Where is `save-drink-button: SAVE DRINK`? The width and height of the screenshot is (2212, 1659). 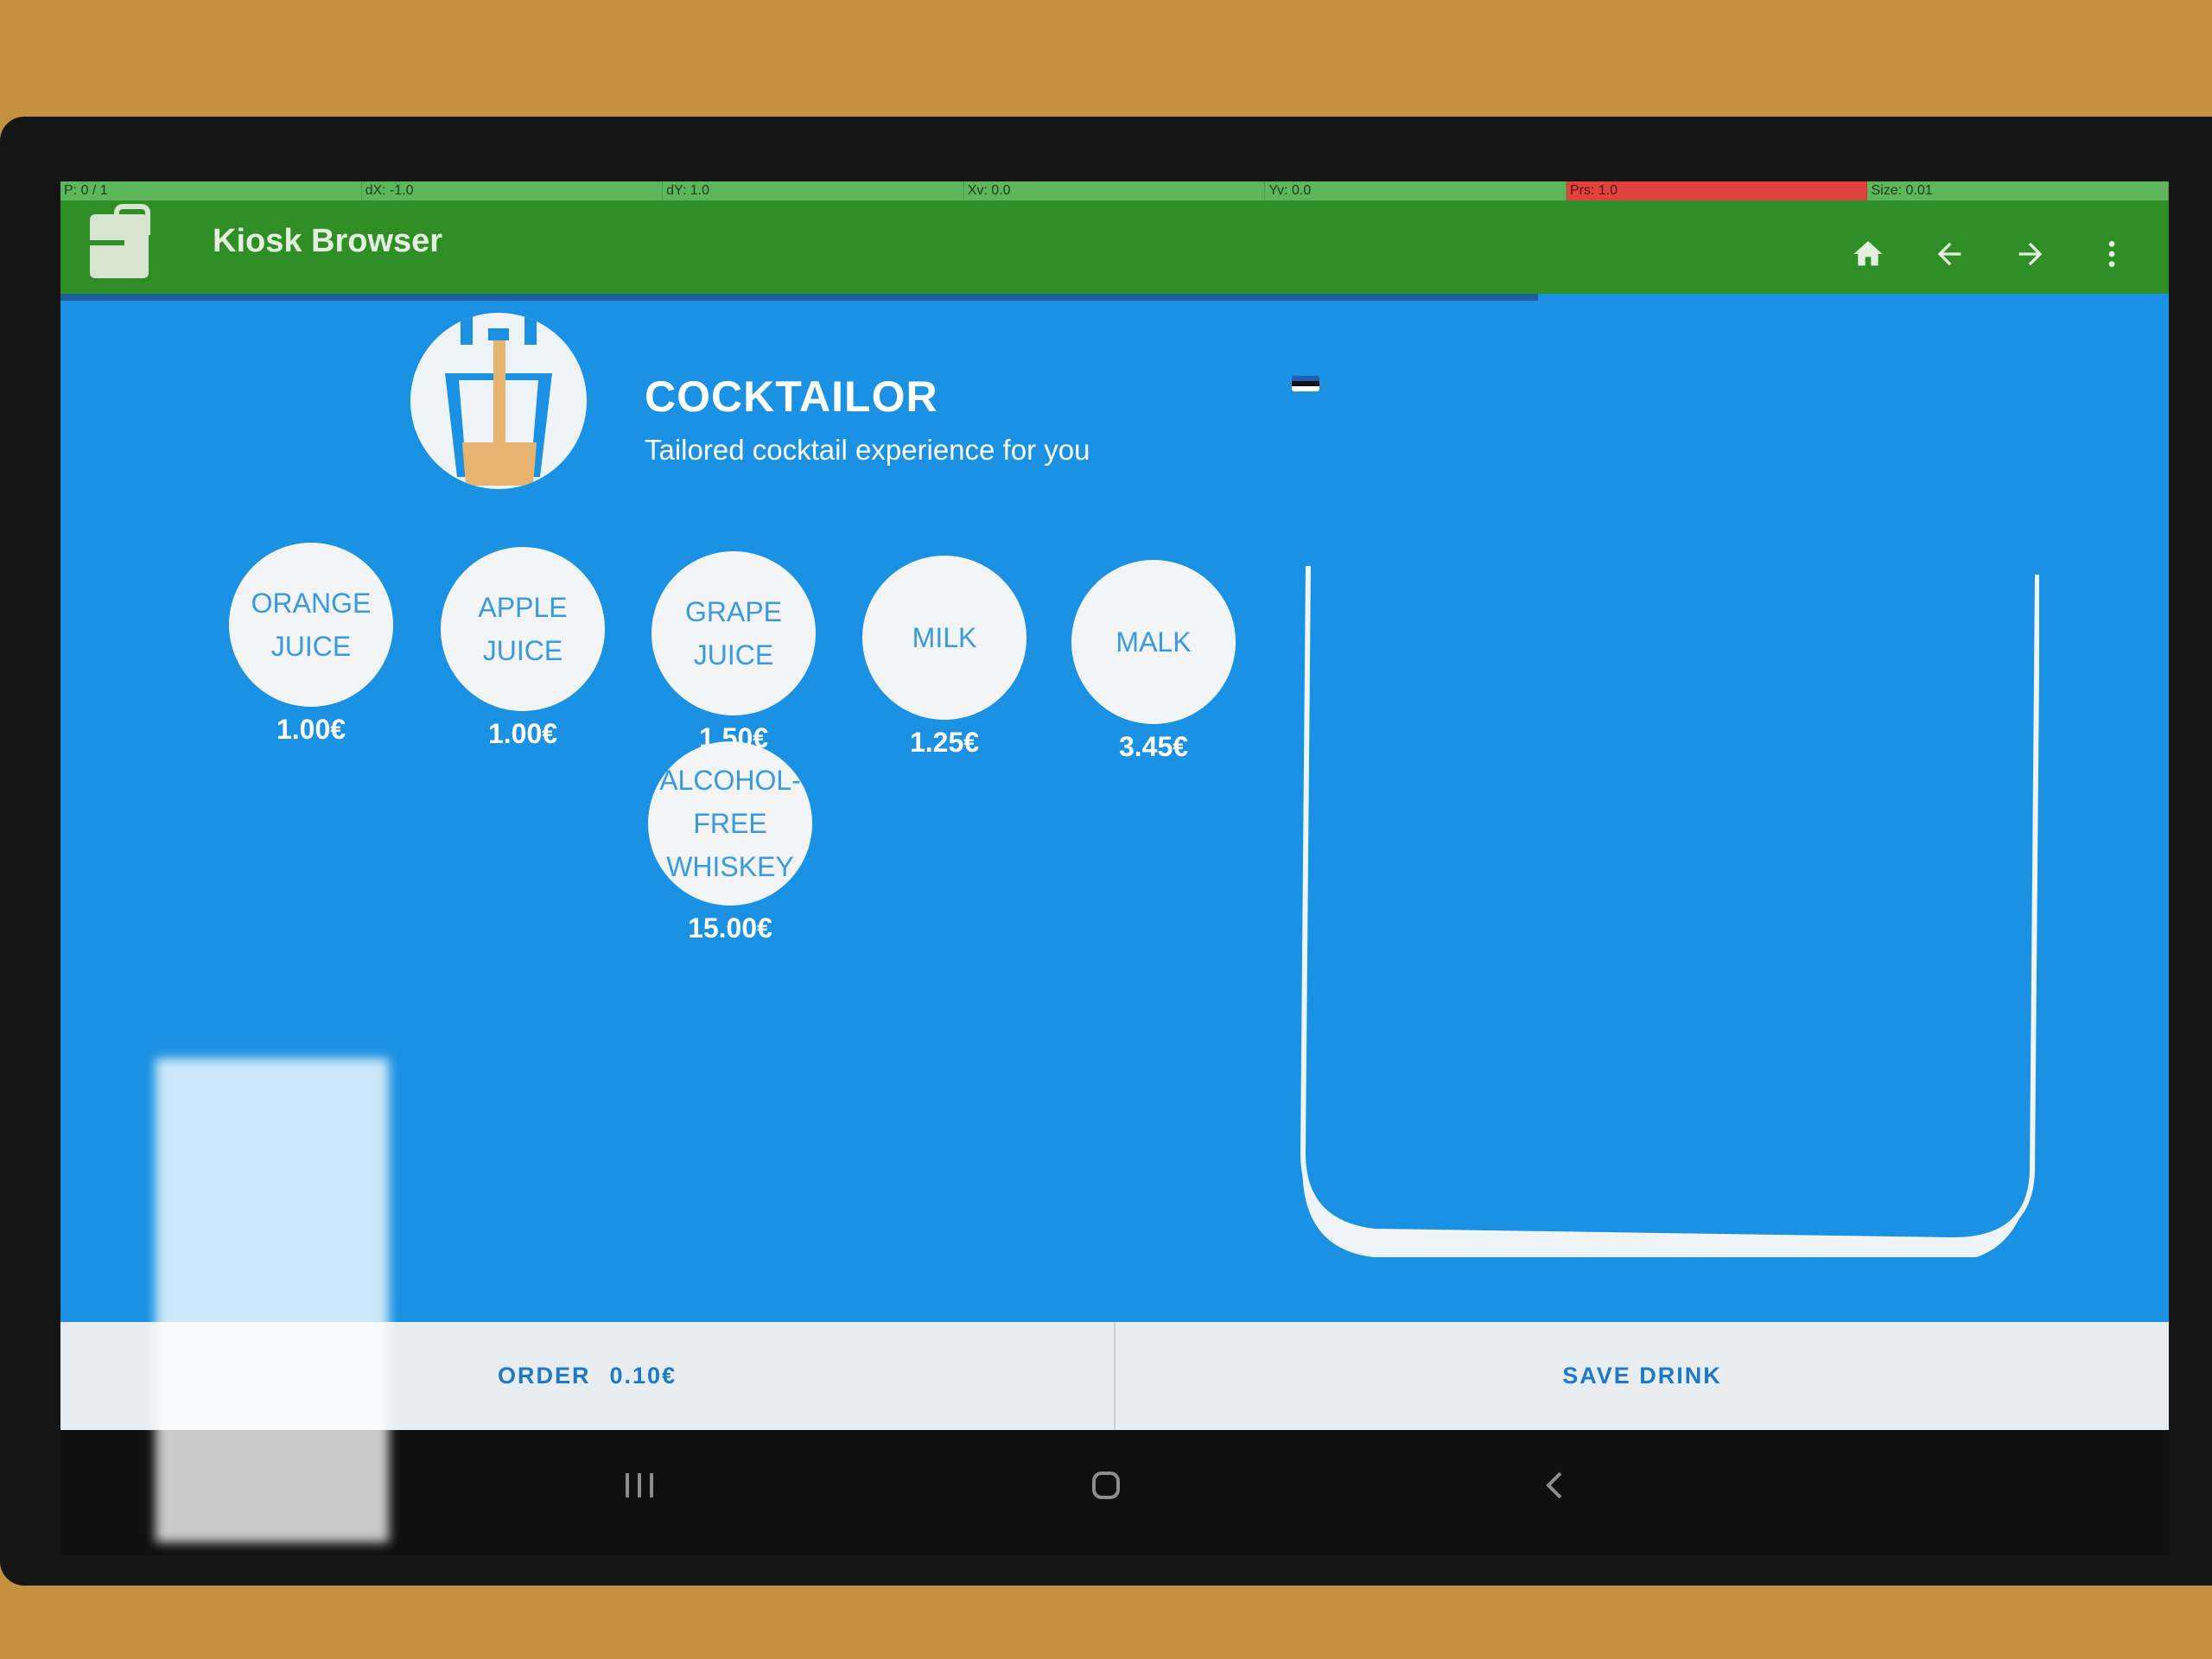
save-drink-button: SAVE DRINK is located at coordinates (1642, 1376).